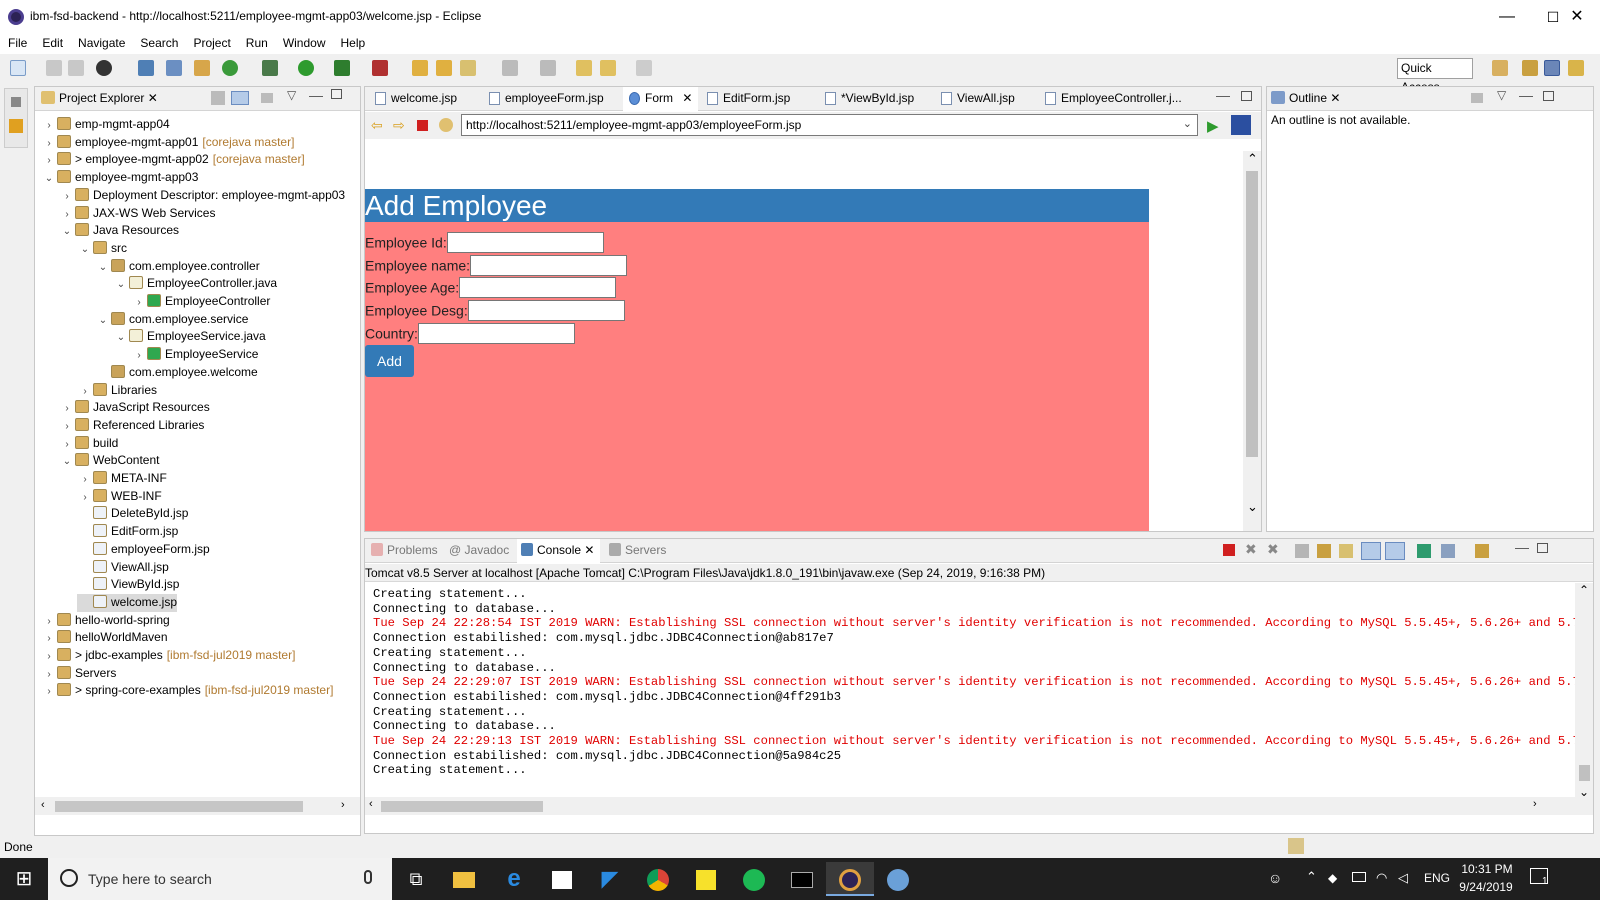  What do you see at coordinates (220, 879) in the screenshot?
I see `taskbar-search-box: Type here to search` at bounding box center [220, 879].